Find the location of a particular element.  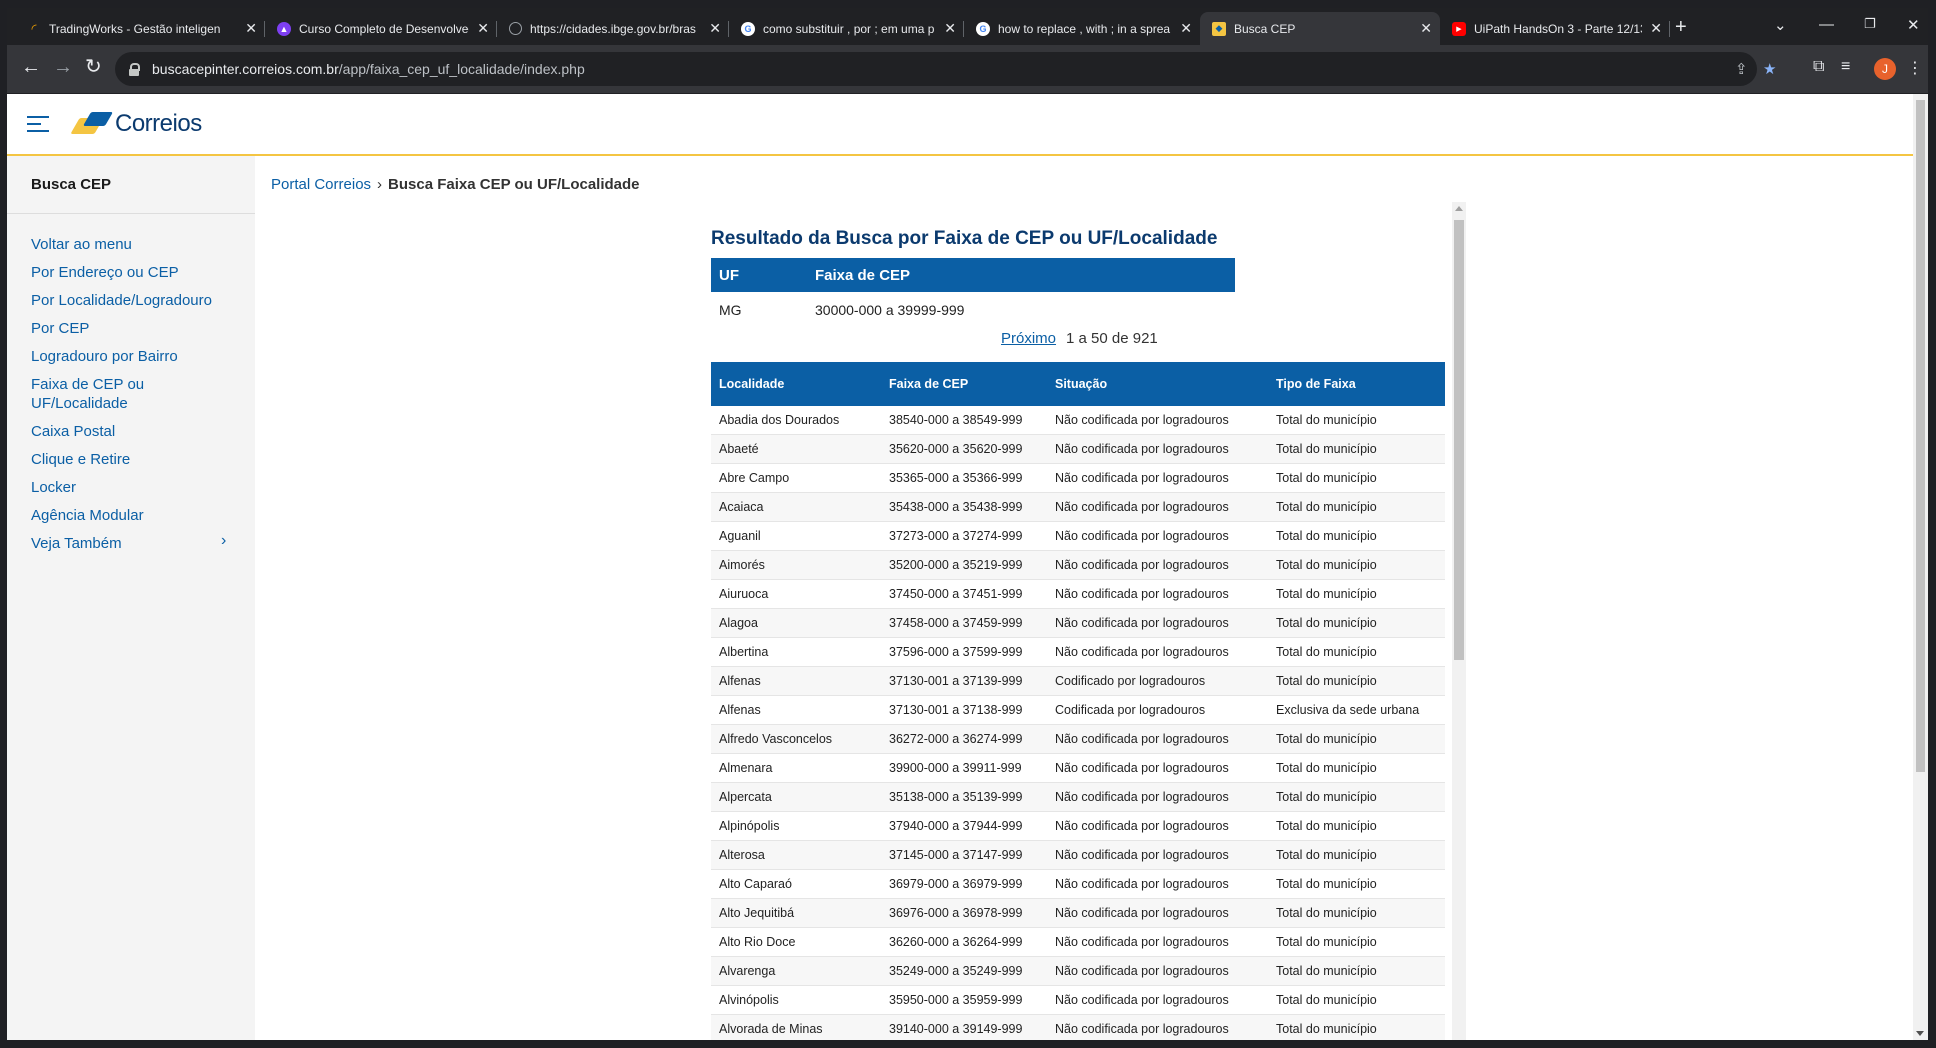

sidebar-item-faixa-cep: Faixa de CEP ou UF/Localidade is located at coordinates (87, 394).